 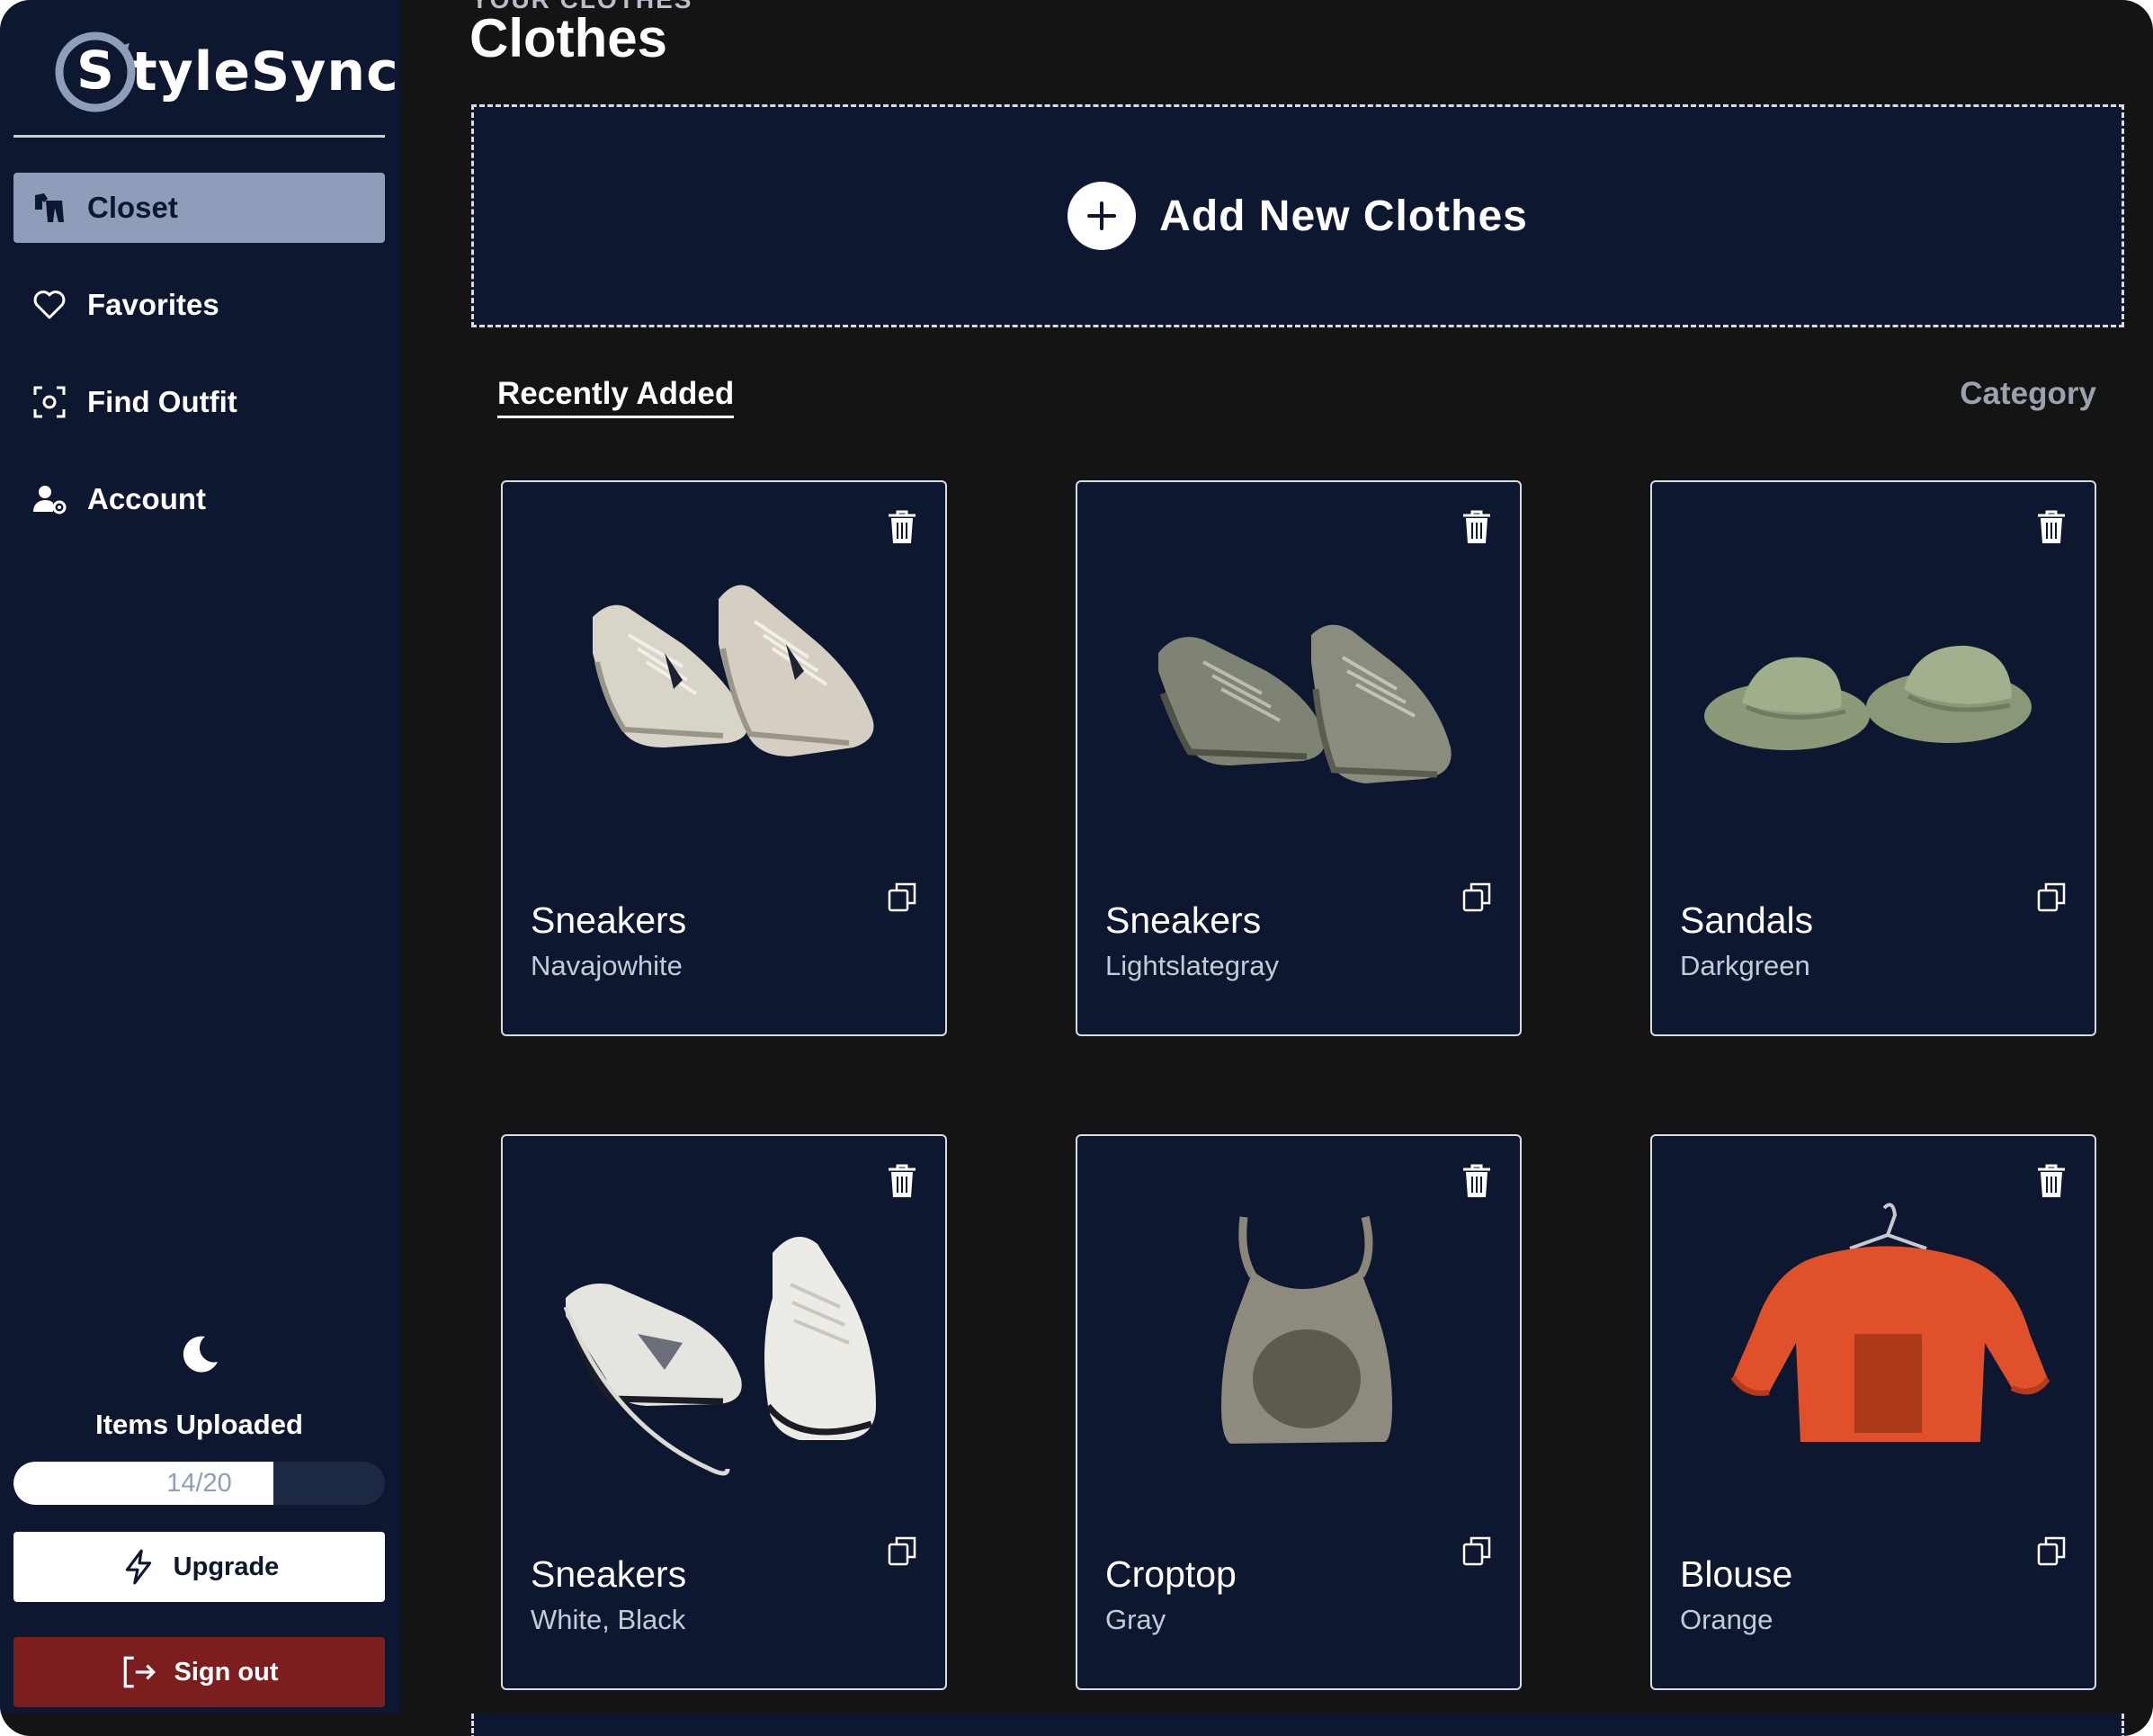 I want to click on sign-out-button: Sign out, so click(x=199, y=1672).